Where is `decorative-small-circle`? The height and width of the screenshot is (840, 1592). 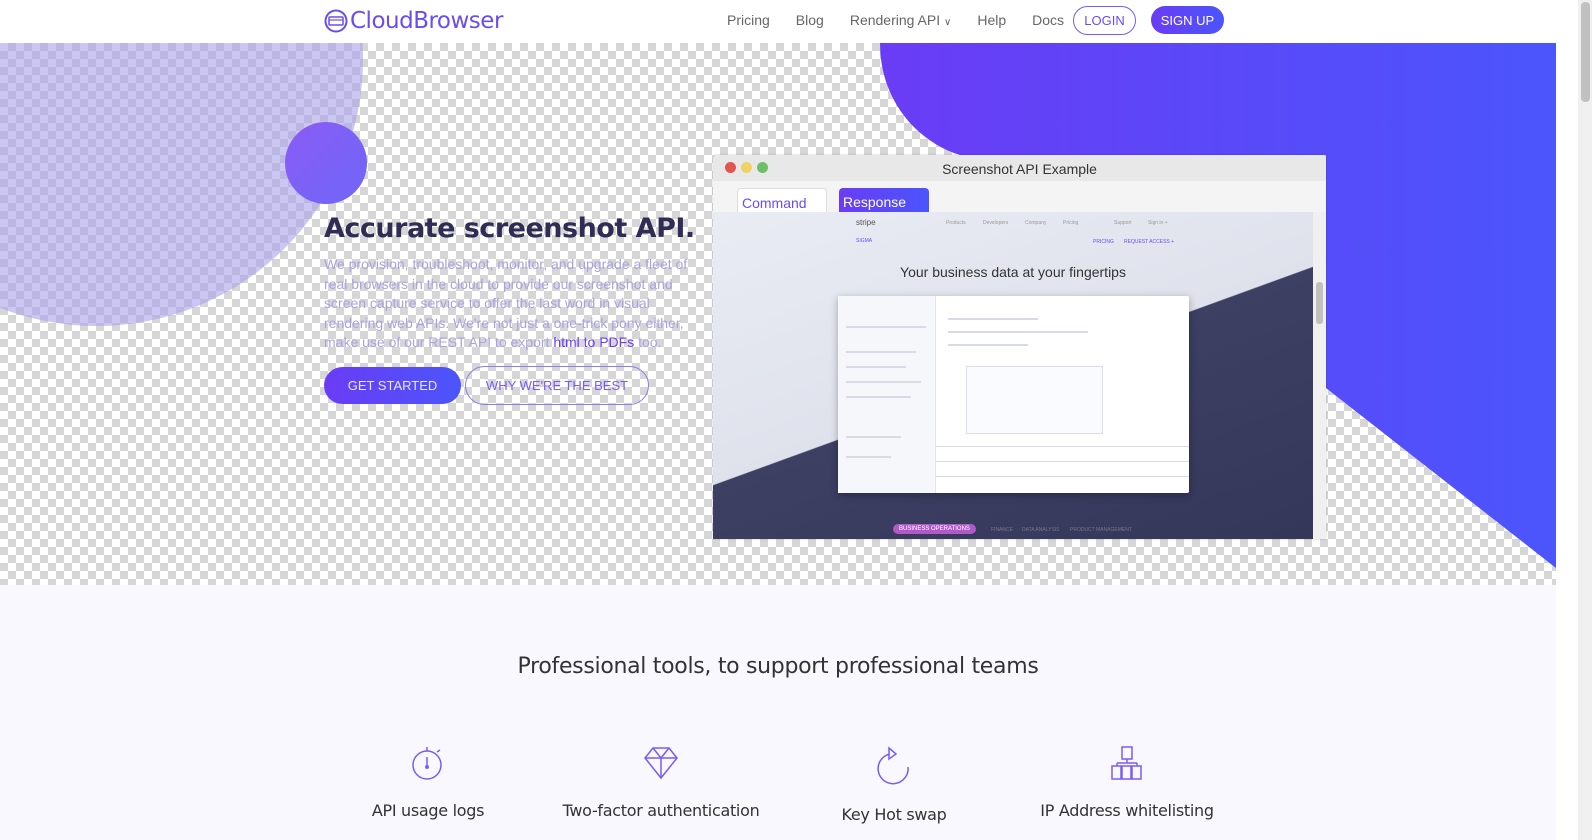
decorative-small-circle is located at coordinates (326, 163).